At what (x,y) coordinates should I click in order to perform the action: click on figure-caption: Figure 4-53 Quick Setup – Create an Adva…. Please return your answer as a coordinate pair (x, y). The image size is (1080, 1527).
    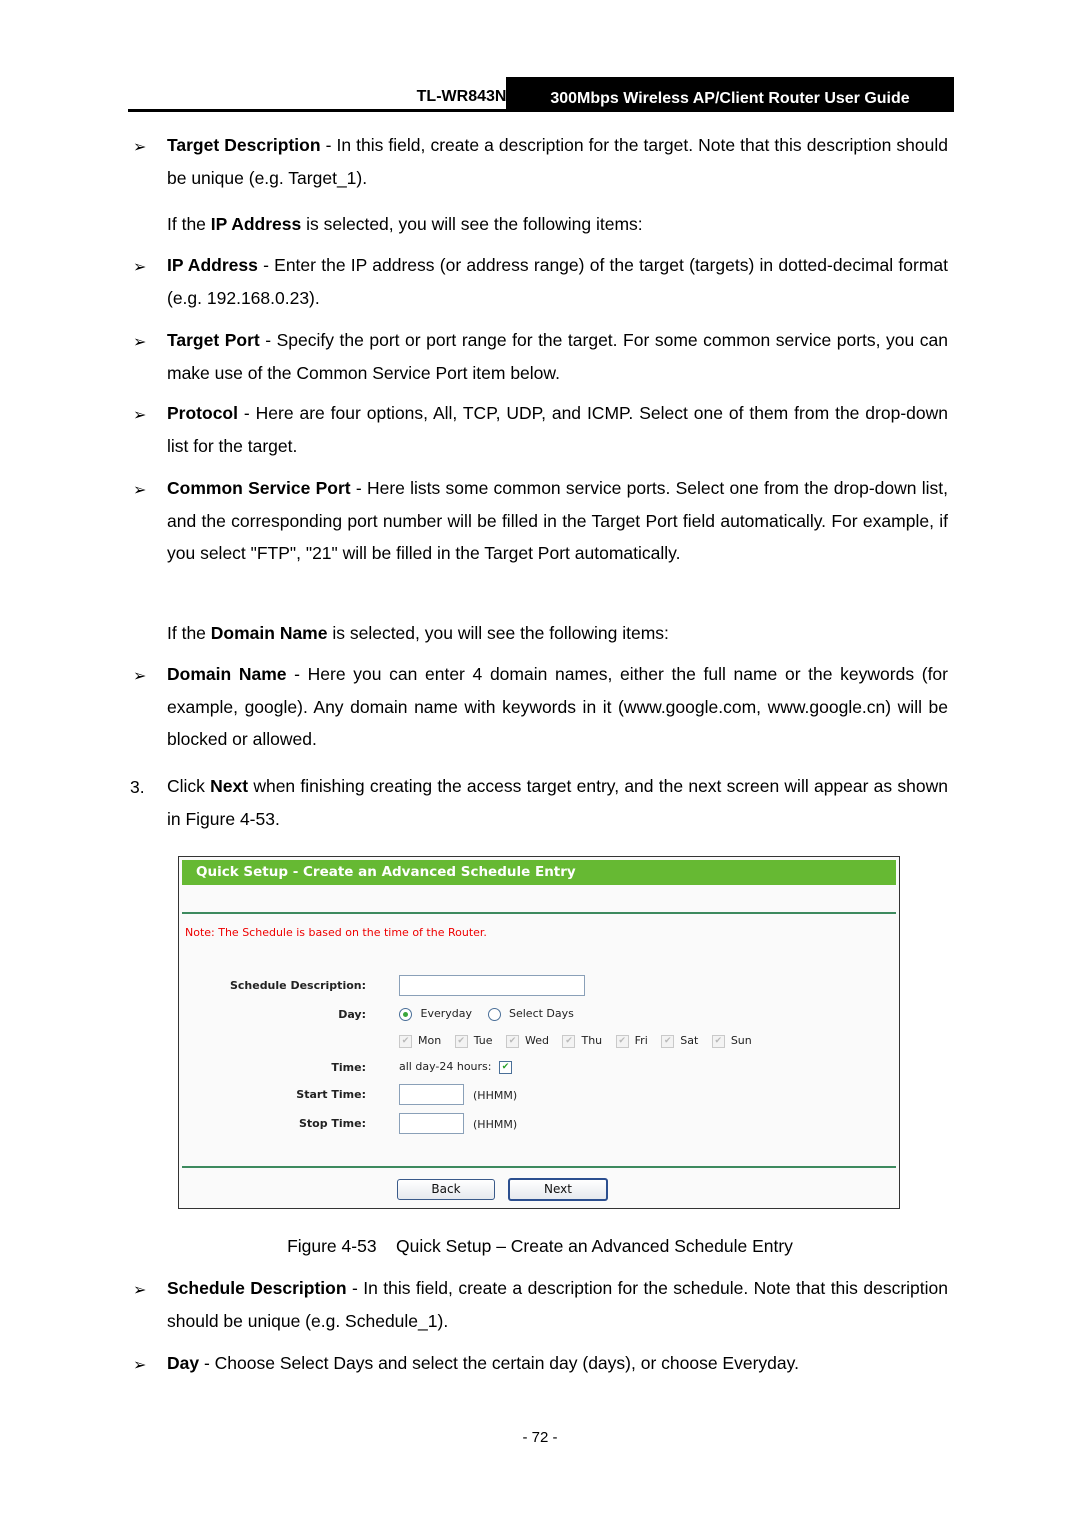
    Looking at the image, I should click on (540, 1246).